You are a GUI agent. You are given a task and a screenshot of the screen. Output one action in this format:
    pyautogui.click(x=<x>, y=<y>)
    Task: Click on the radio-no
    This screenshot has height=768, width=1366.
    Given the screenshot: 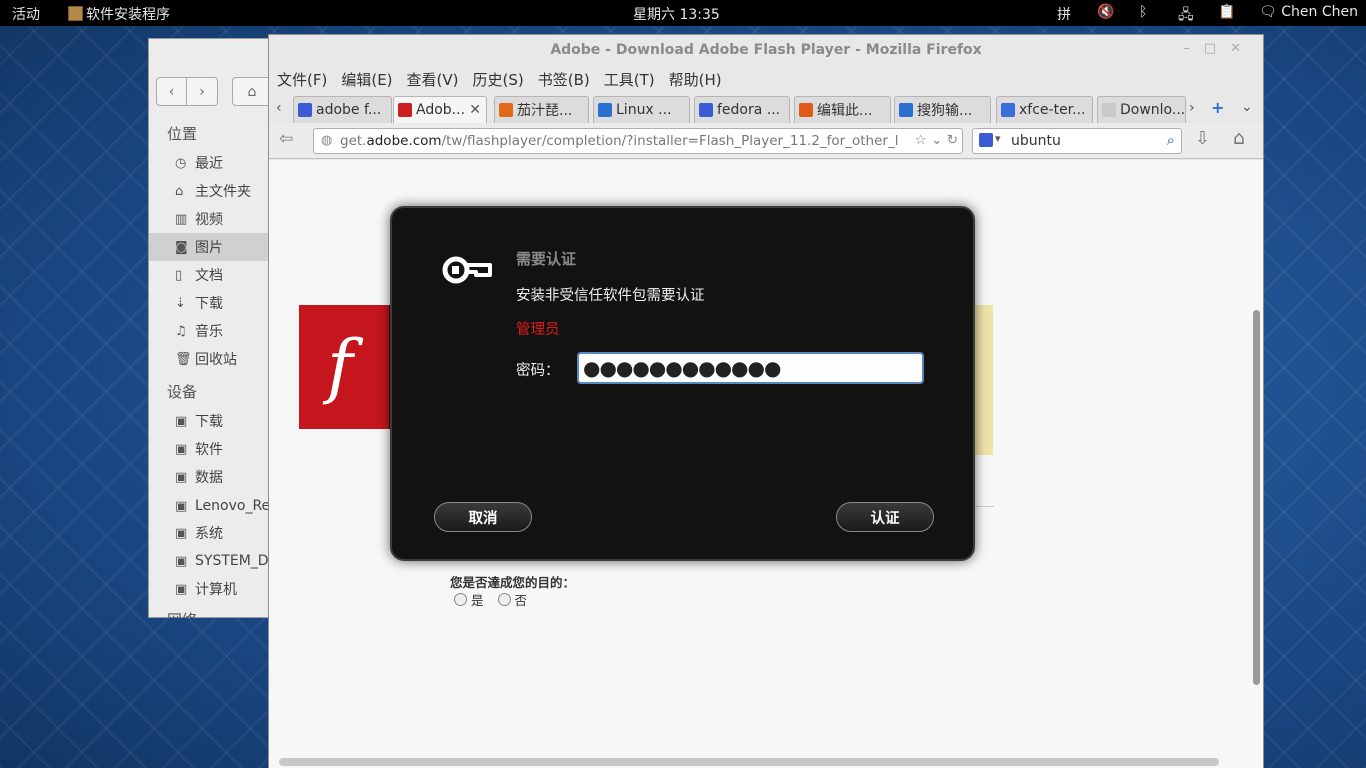 What is the action you would take?
    pyautogui.click(x=504, y=599)
    